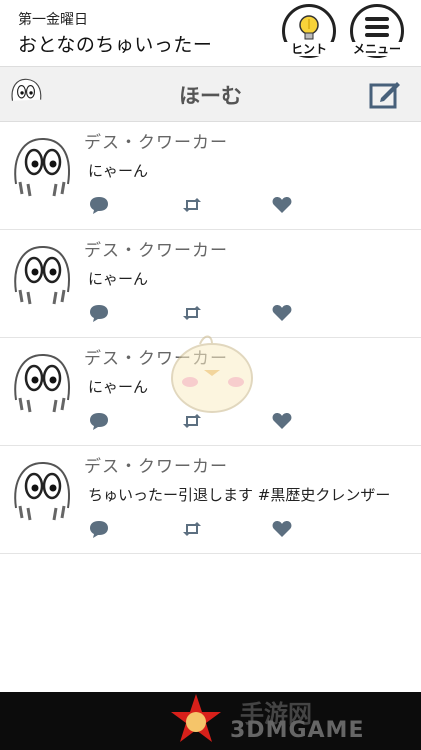 This screenshot has height=750, width=421. I want to click on watermark-bar: 手游网 3DMGAME, so click(210, 721).